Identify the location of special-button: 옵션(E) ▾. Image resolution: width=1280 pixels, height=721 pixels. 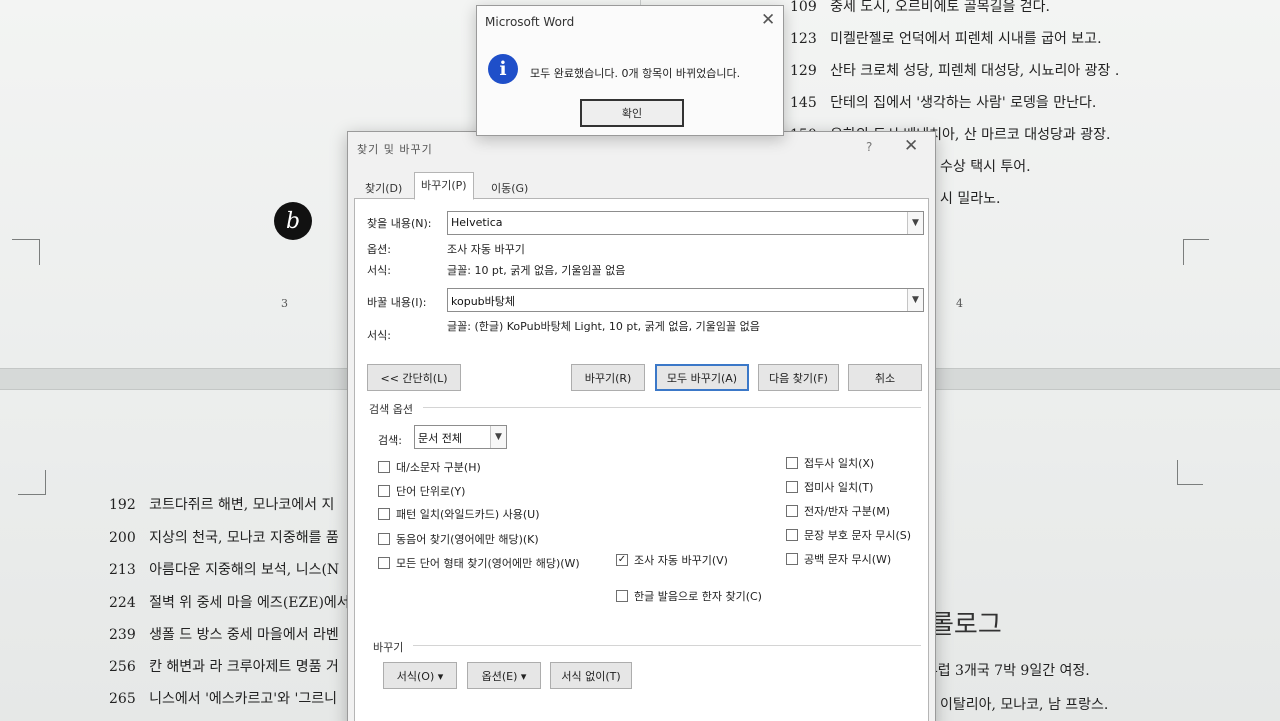
(504, 675).